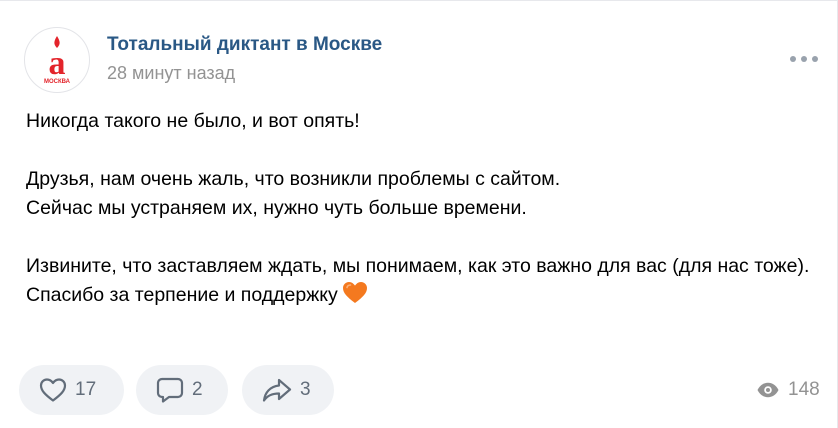  Describe the element at coordinates (768, 390) in the screenshot. I see `eye-icon` at that location.